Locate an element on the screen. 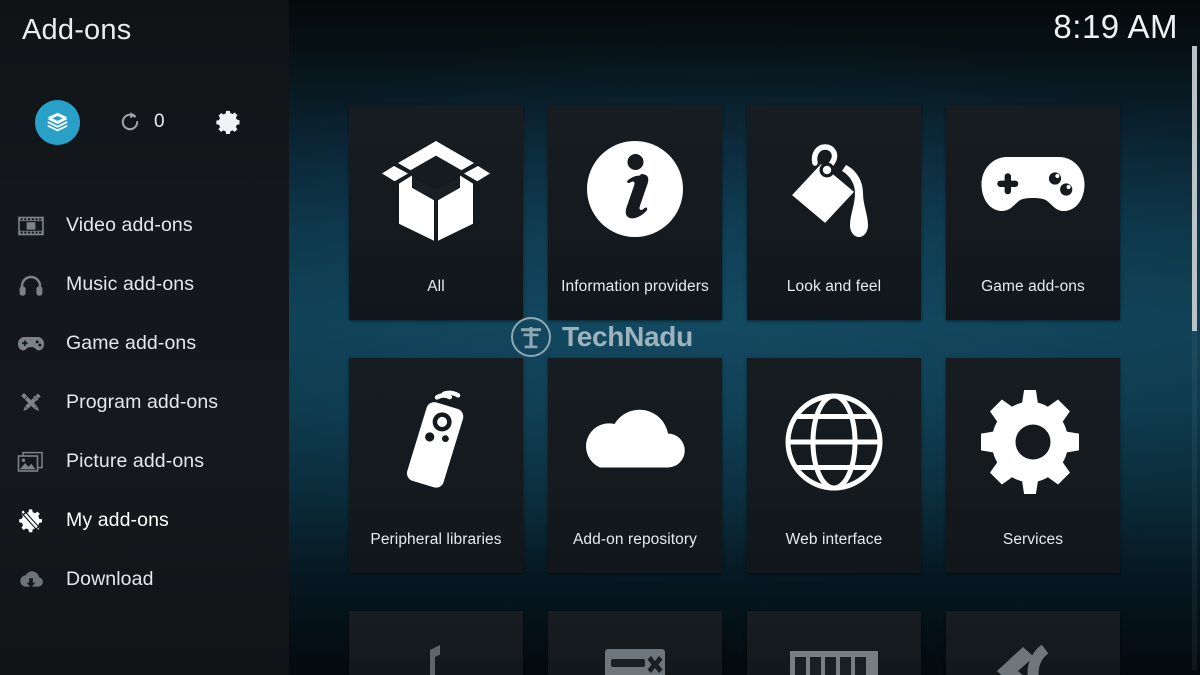 The image size is (1200, 675). refresh-button: 0 is located at coordinates (141, 122).